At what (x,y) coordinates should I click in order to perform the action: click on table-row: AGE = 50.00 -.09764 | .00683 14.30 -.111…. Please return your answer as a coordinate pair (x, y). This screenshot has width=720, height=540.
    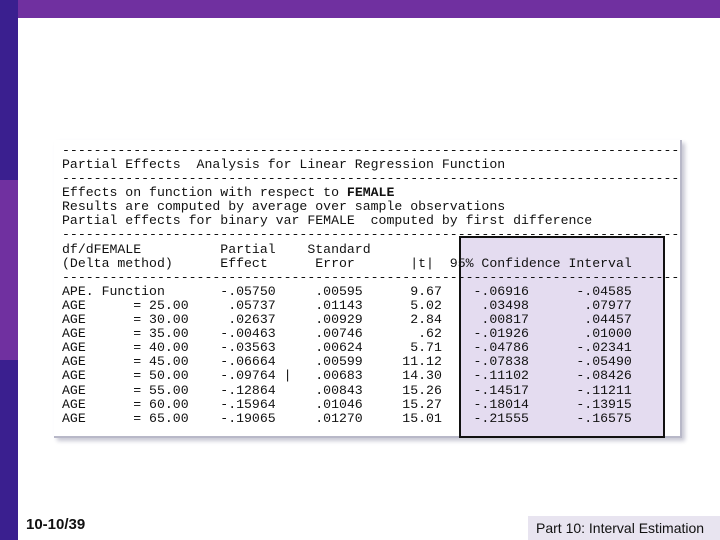
    Looking at the image, I should click on (347, 375).